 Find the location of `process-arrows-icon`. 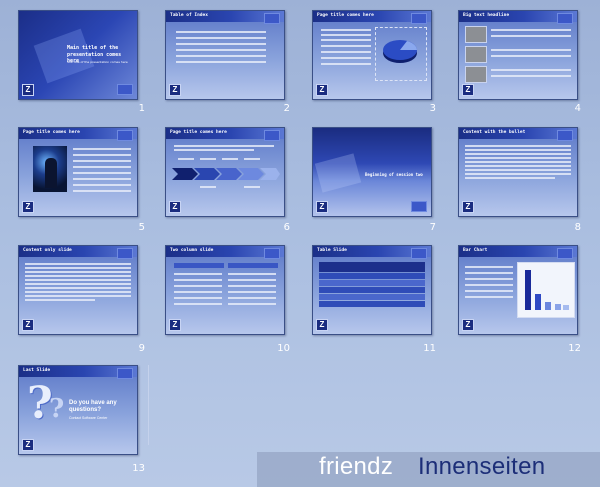

process-arrows-icon is located at coordinates (226, 174).